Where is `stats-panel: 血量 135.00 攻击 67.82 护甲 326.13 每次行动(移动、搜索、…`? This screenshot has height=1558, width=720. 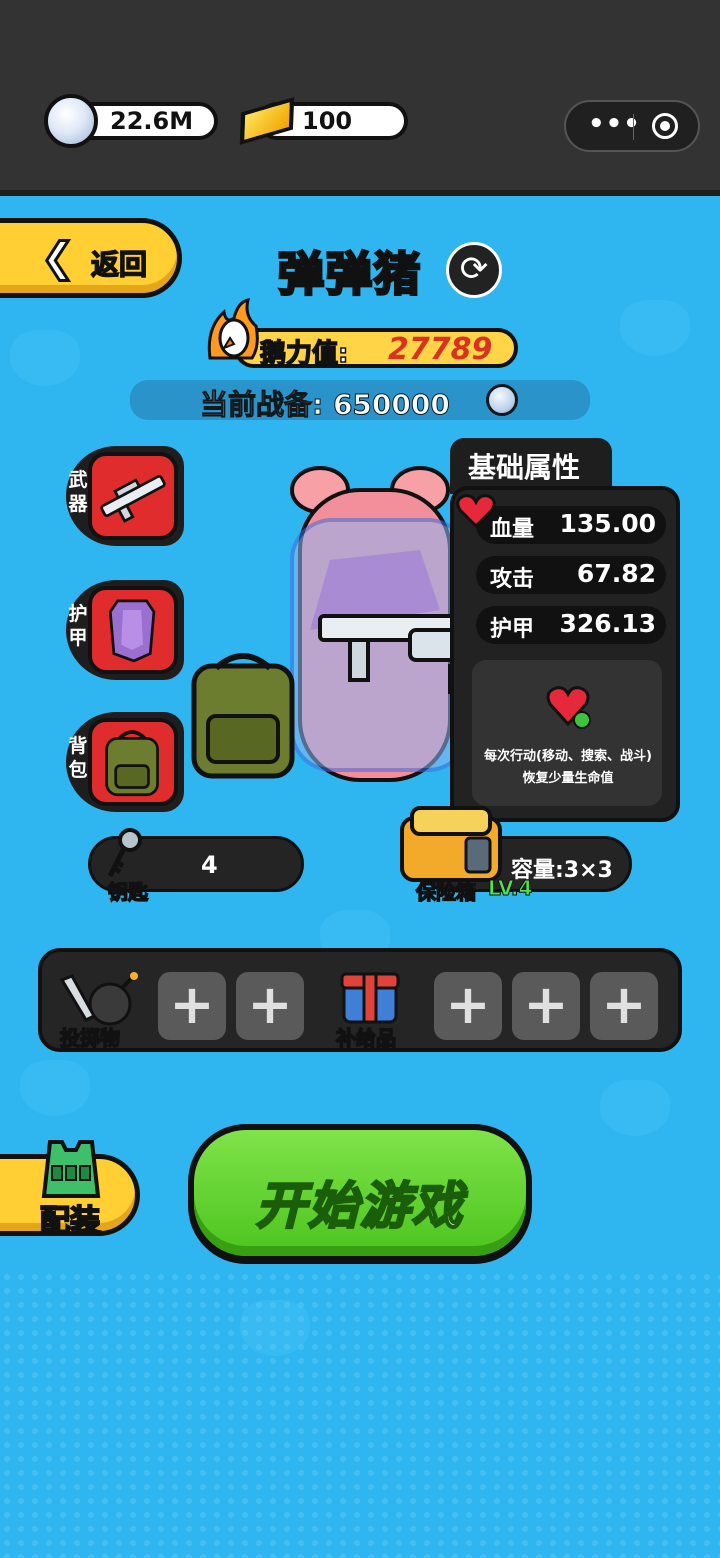
stats-panel: 血量 135.00 攻击 67.82 护甲 326.13 每次行动(移动、搜索、… is located at coordinates (565, 654).